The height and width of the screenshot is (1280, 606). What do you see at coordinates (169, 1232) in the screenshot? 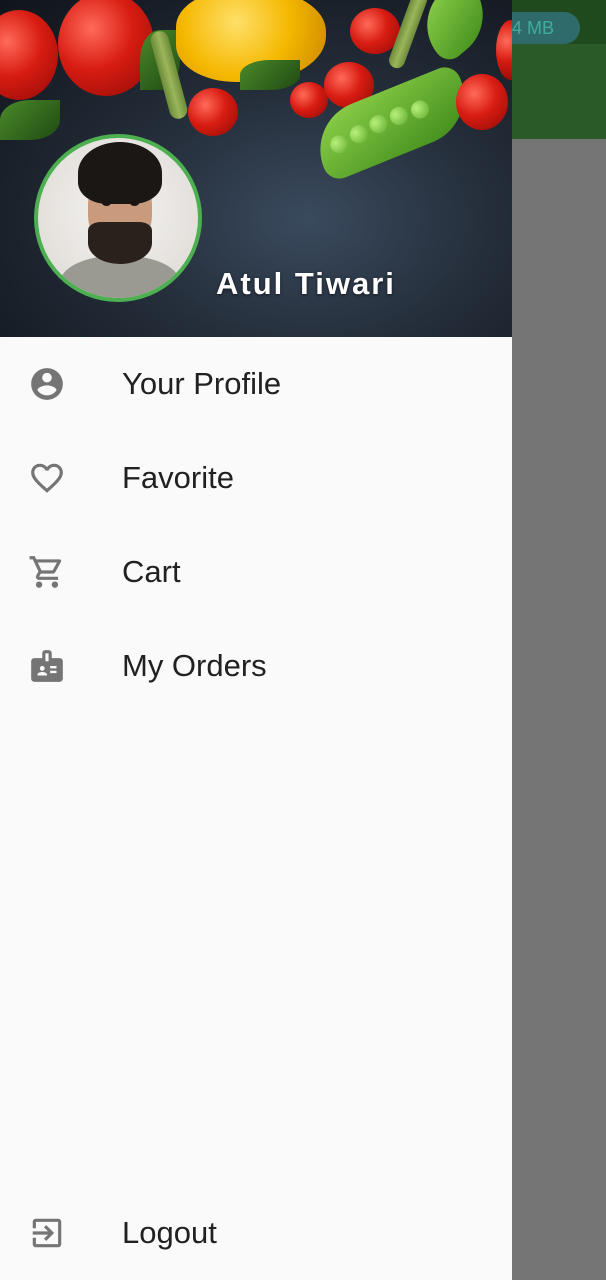
I see `menu-item-label: Logout` at bounding box center [169, 1232].